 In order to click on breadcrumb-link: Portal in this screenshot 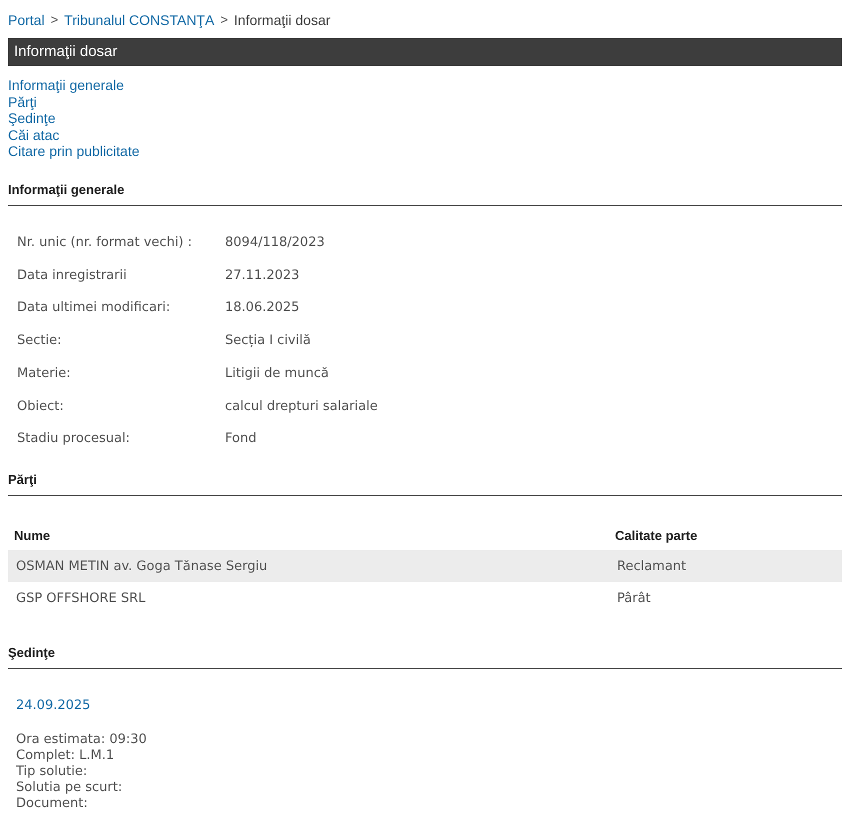, I will do `click(26, 20)`.